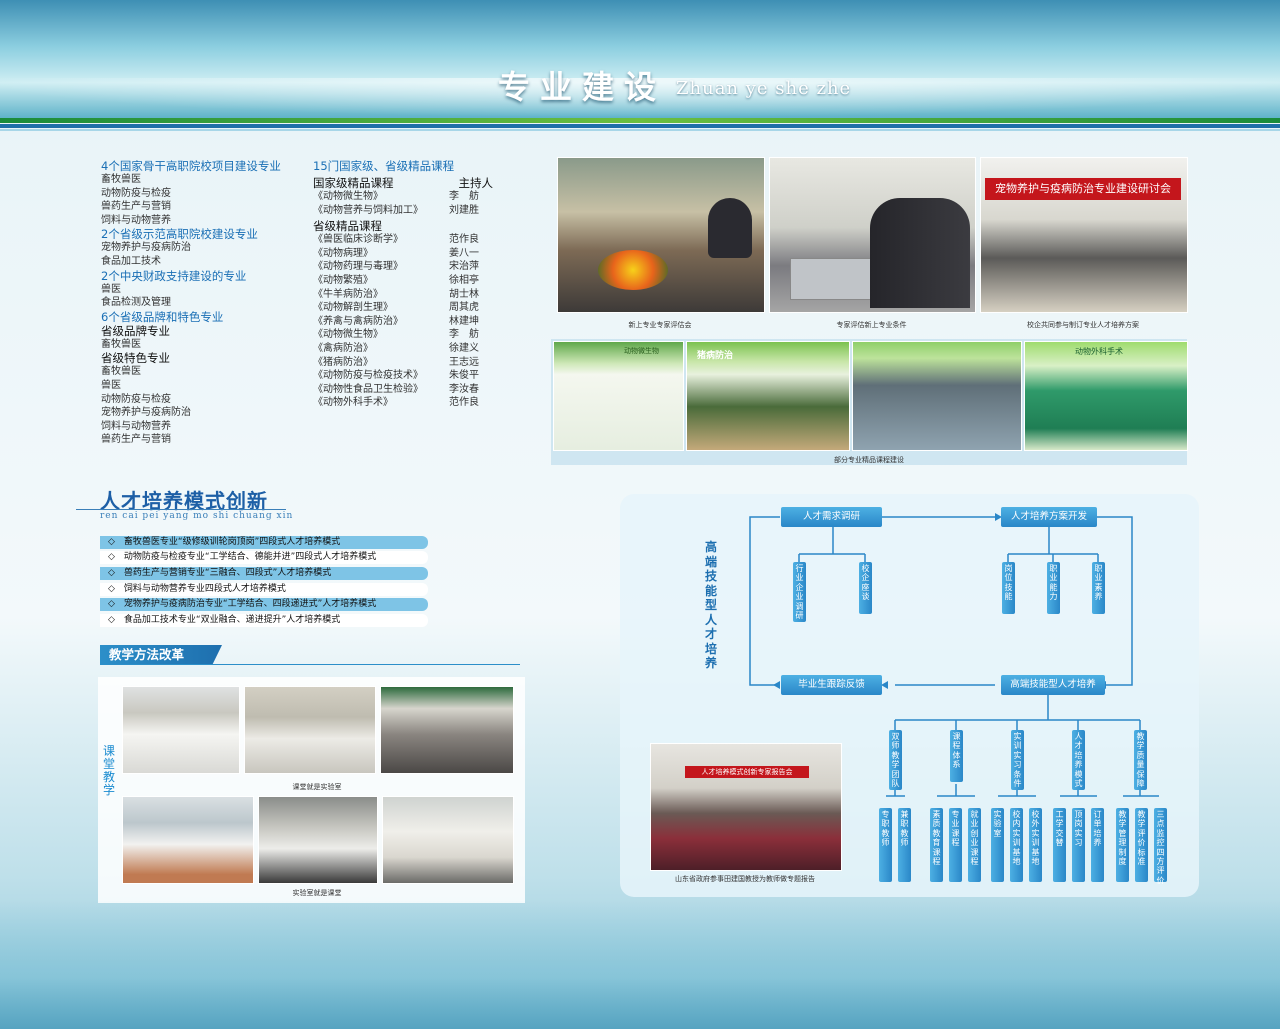 The width and height of the screenshot is (1280, 1029). What do you see at coordinates (464, 389) in the screenshot?
I see `course-host: 李汝春` at bounding box center [464, 389].